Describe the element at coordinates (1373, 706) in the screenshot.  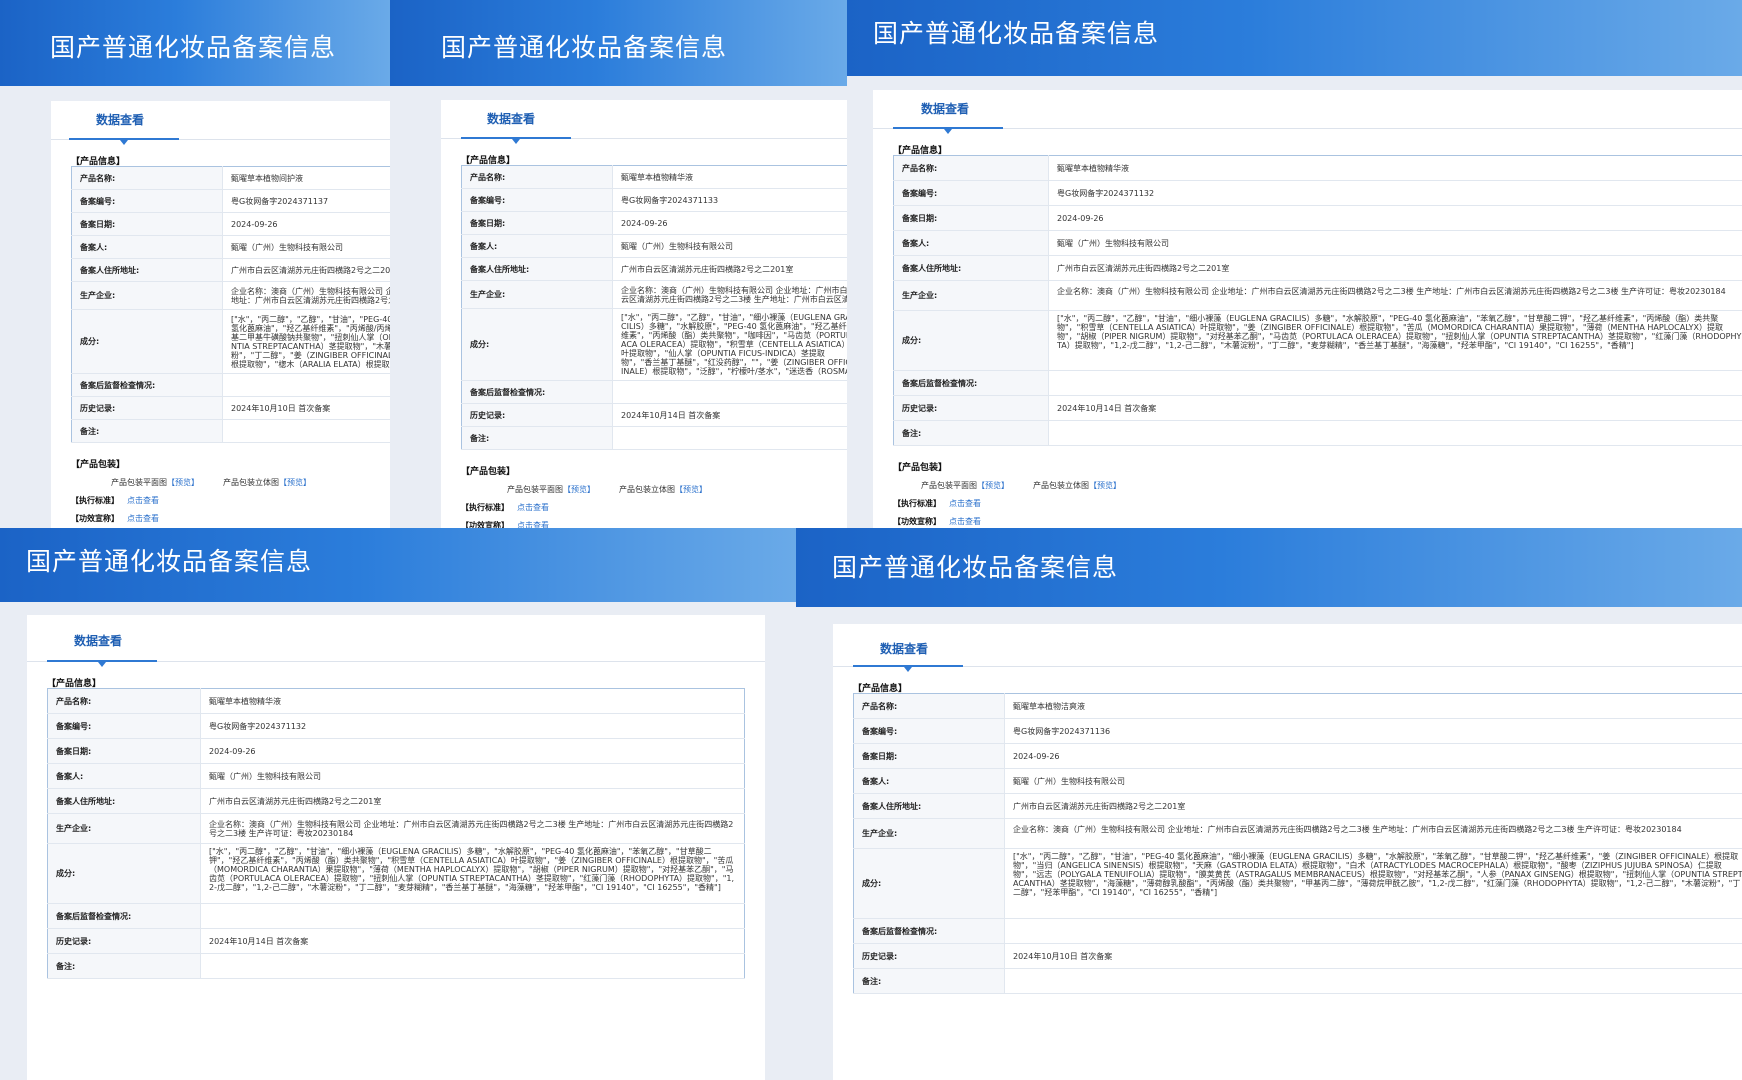
I see `value-name: 甄曜草本植物洁爽液` at that location.